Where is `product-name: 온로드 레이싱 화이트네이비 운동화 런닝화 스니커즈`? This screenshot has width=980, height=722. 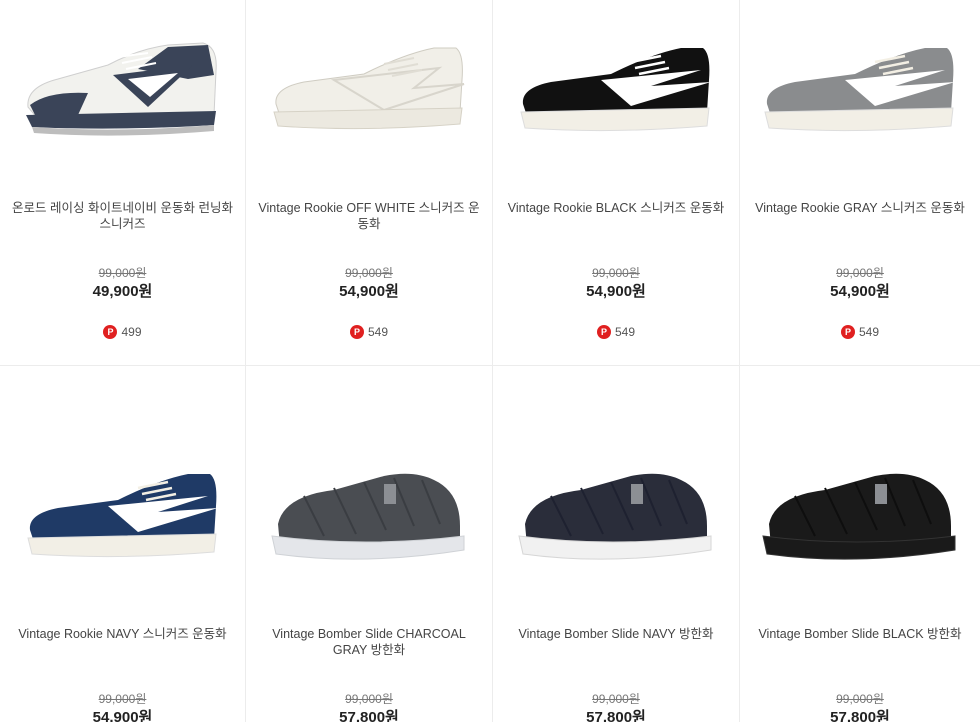 product-name: 온로드 레이싱 화이트네이비 운동화 런닝화 스니커즈 is located at coordinates (122, 216).